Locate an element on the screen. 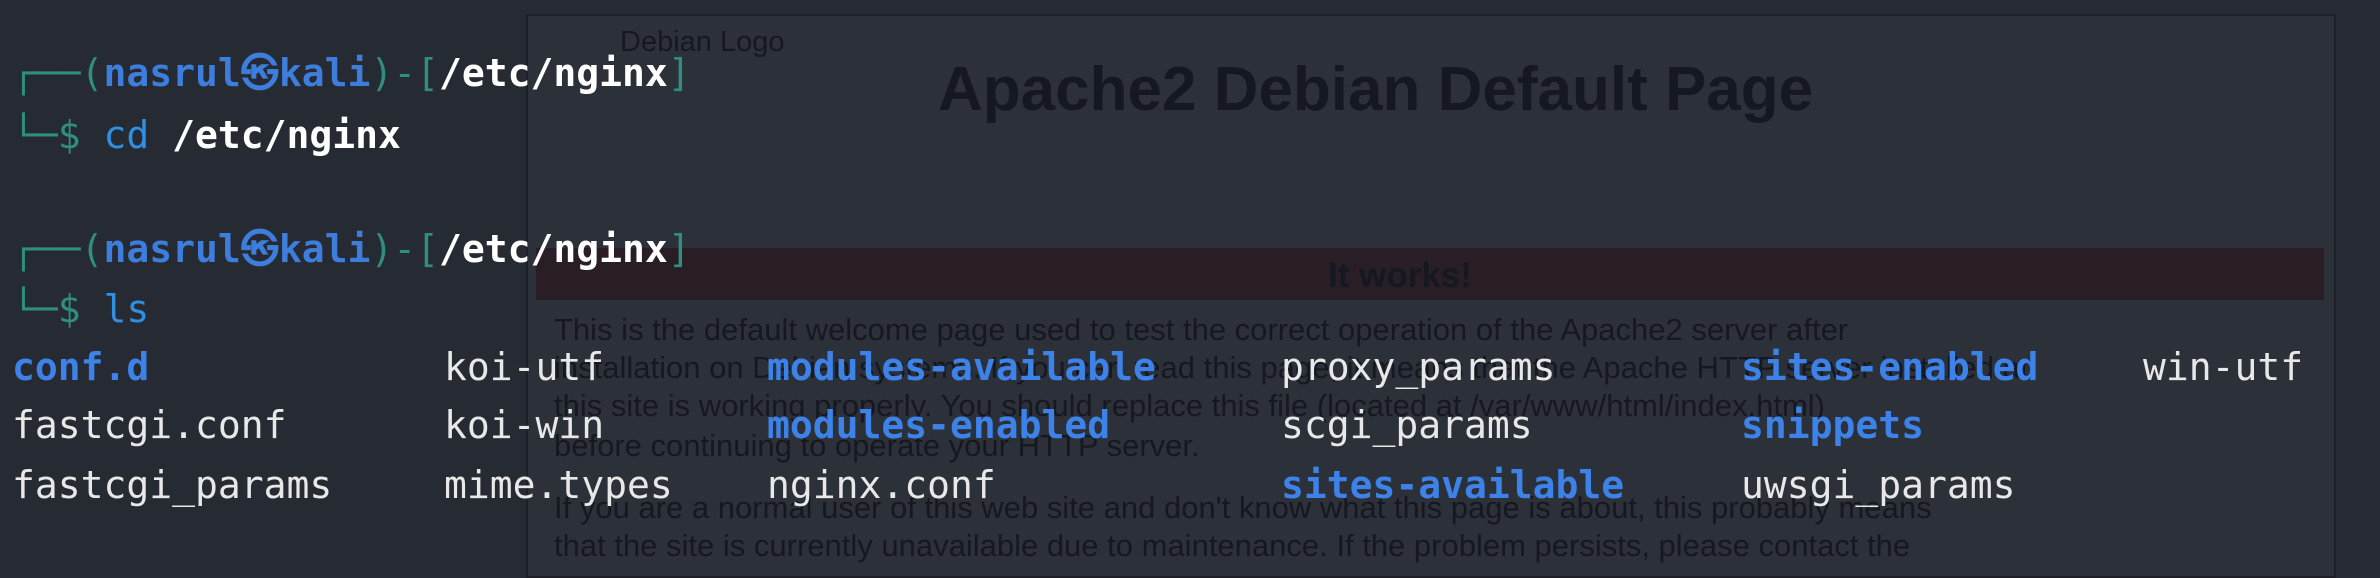  it-works-text: It works! is located at coordinates (1400, 275).